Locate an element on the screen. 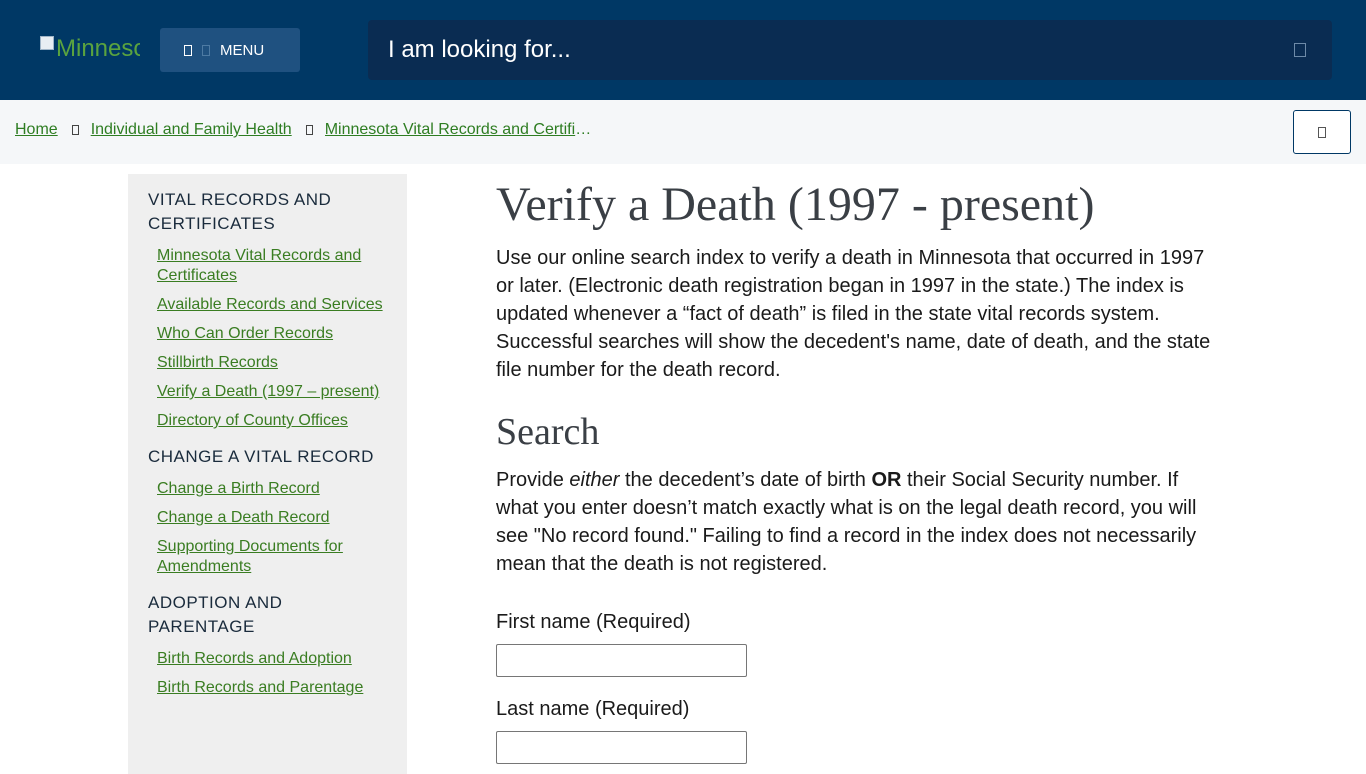 The width and height of the screenshot is (1366, 774). sidebar-item: Who Can Order Records is located at coordinates (267, 334).